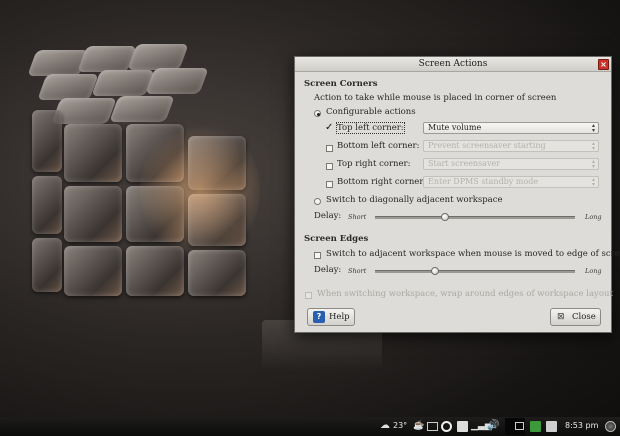  Describe the element at coordinates (370, 128) in the screenshot. I see `top-left-corner-label: Top left corner:` at that location.